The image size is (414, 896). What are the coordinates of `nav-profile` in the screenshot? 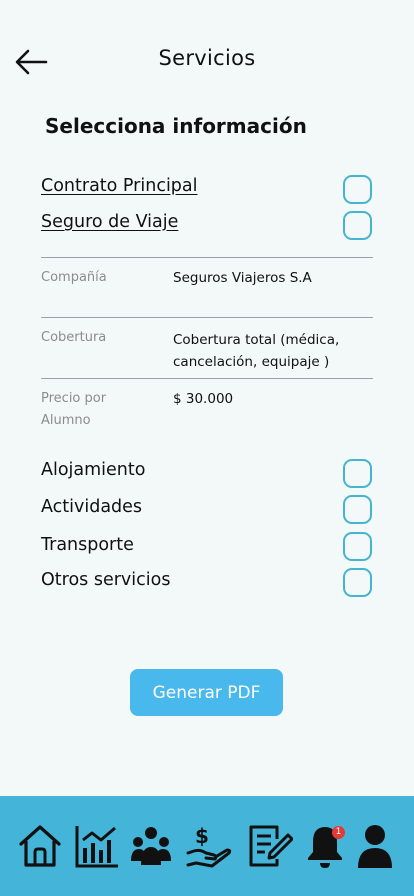 It's located at (375, 846).